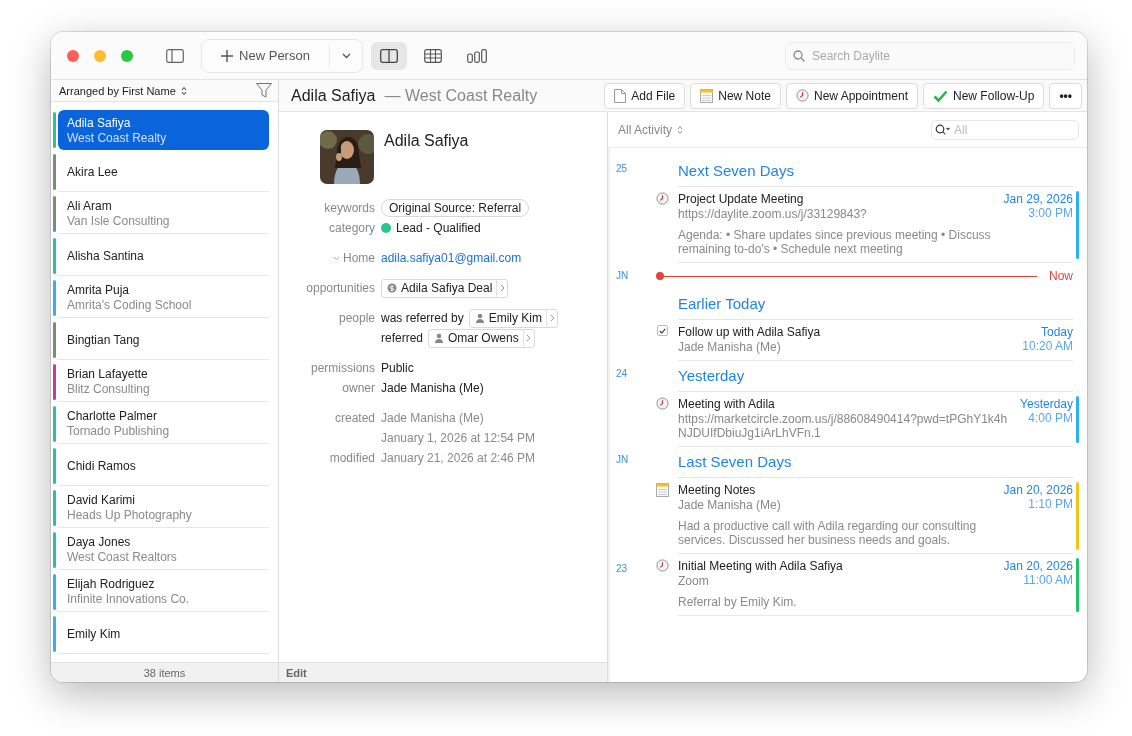  What do you see at coordinates (1047, 346) in the screenshot?
I see `activity-time: 10:20 AM` at bounding box center [1047, 346].